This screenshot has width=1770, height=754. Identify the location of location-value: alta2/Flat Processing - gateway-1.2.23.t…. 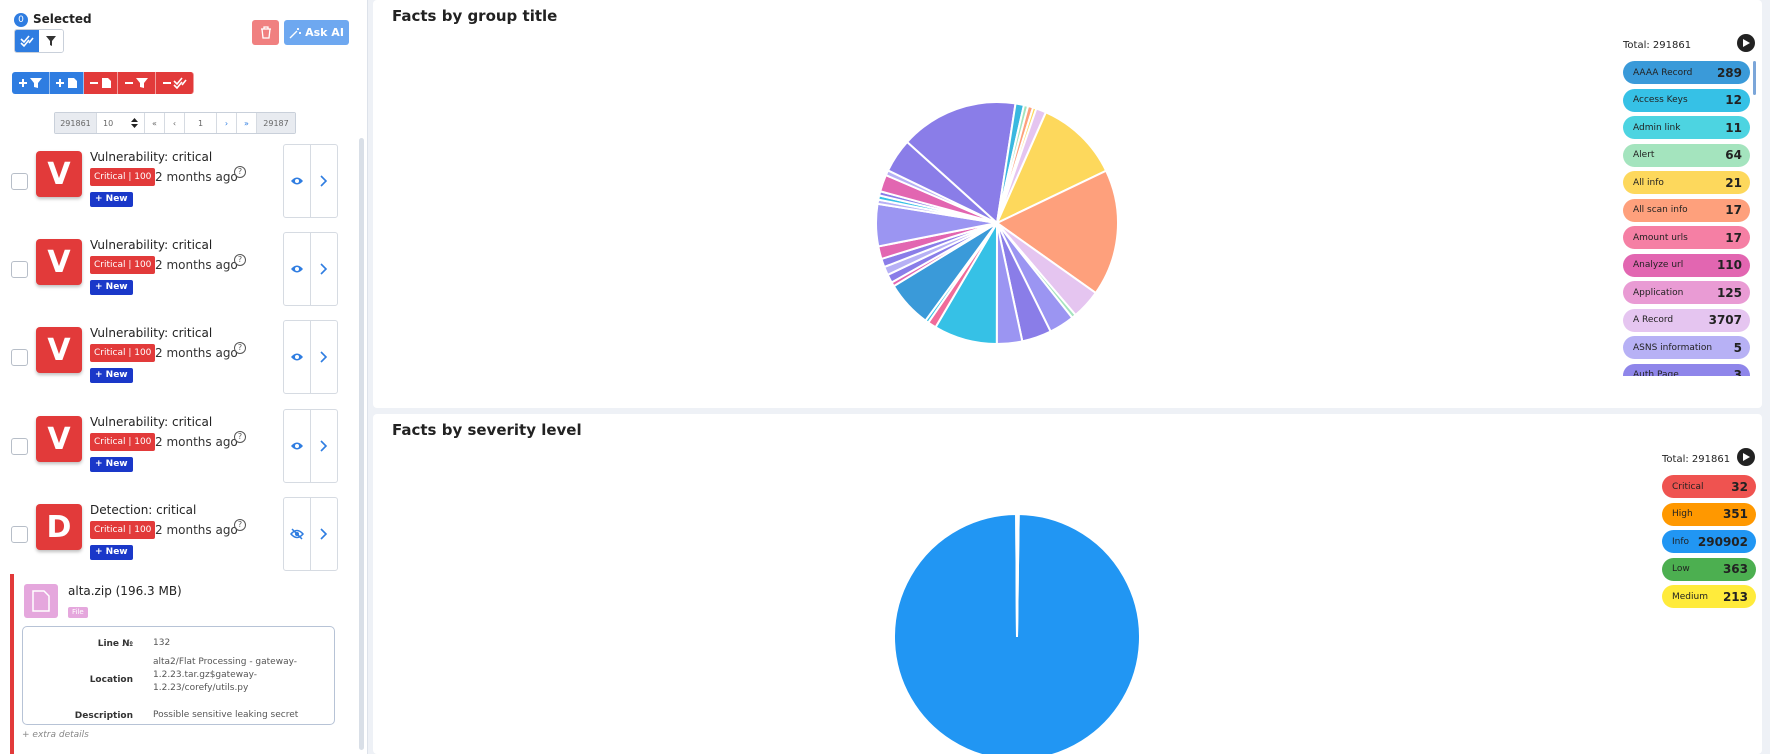
(225, 675).